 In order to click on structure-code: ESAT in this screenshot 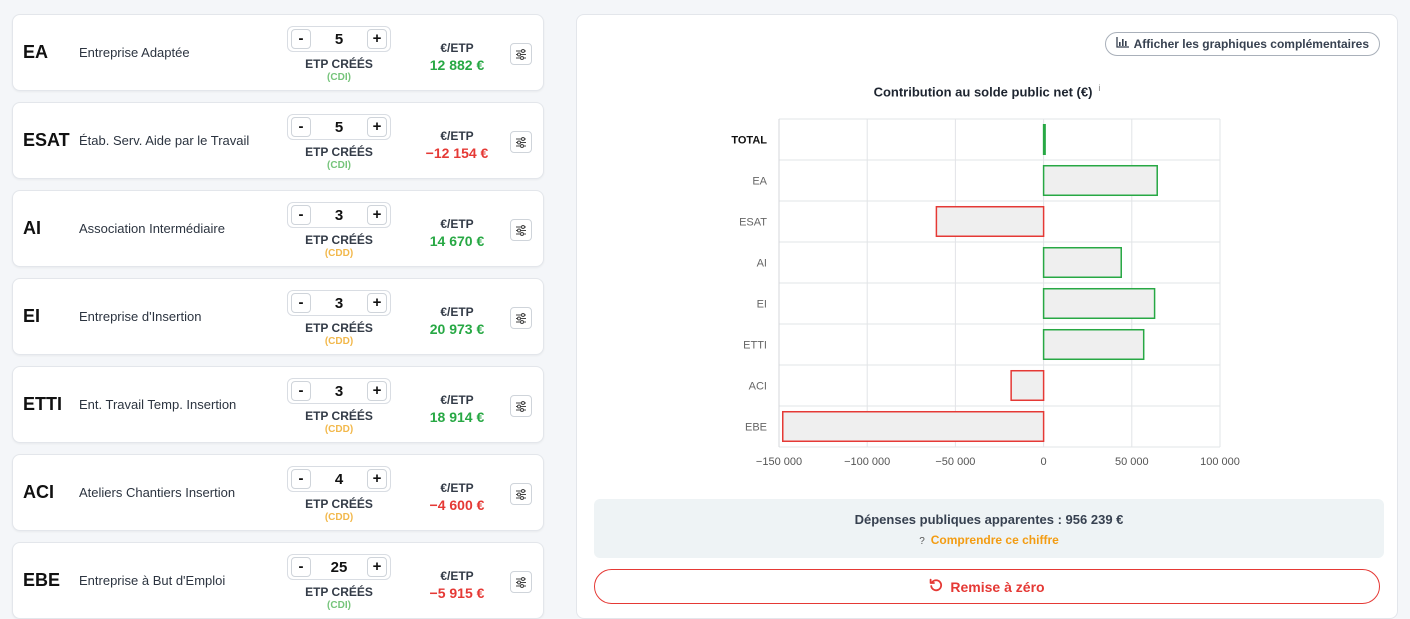, I will do `click(46, 140)`.